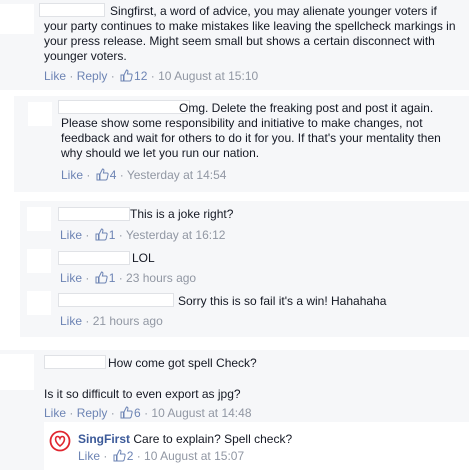 The height and width of the screenshot is (470, 469). What do you see at coordinates (182, 363) in the screenshot?
I see `comment-text: How come got spell Check?` at bounding box center [182, 363].